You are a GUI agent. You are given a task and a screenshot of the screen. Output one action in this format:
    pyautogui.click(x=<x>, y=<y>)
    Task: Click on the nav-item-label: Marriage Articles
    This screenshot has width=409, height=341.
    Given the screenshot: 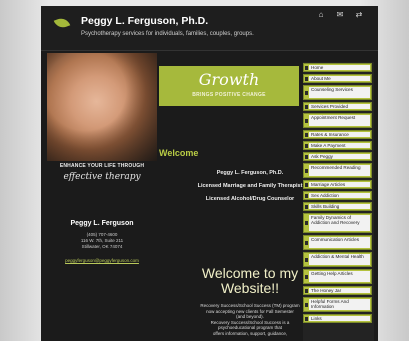 What is the action you would take?
    pyautogui.click(x=339, y=184)
    